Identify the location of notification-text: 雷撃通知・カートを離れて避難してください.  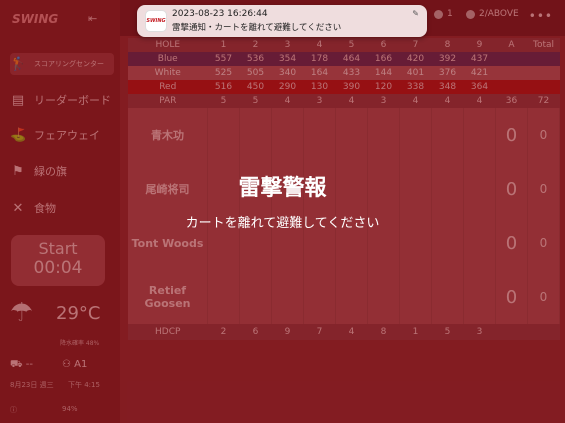
(257, 28).